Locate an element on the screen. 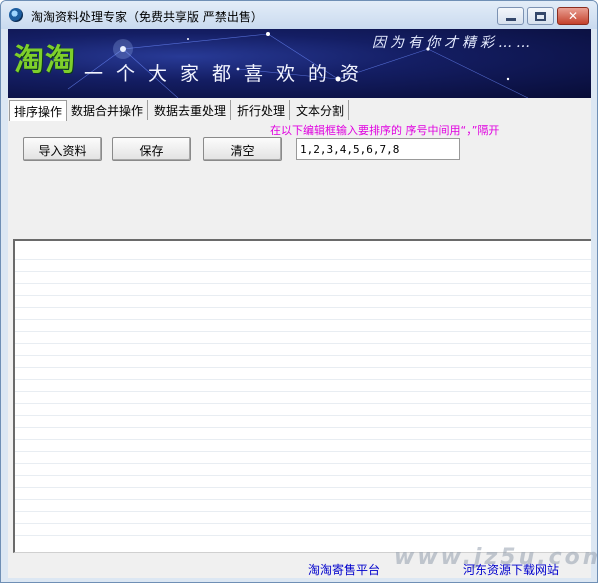 The width and height of the screenshot is (598, 583). tab-sort: 排序操作 is located at coordinates (38, 110).